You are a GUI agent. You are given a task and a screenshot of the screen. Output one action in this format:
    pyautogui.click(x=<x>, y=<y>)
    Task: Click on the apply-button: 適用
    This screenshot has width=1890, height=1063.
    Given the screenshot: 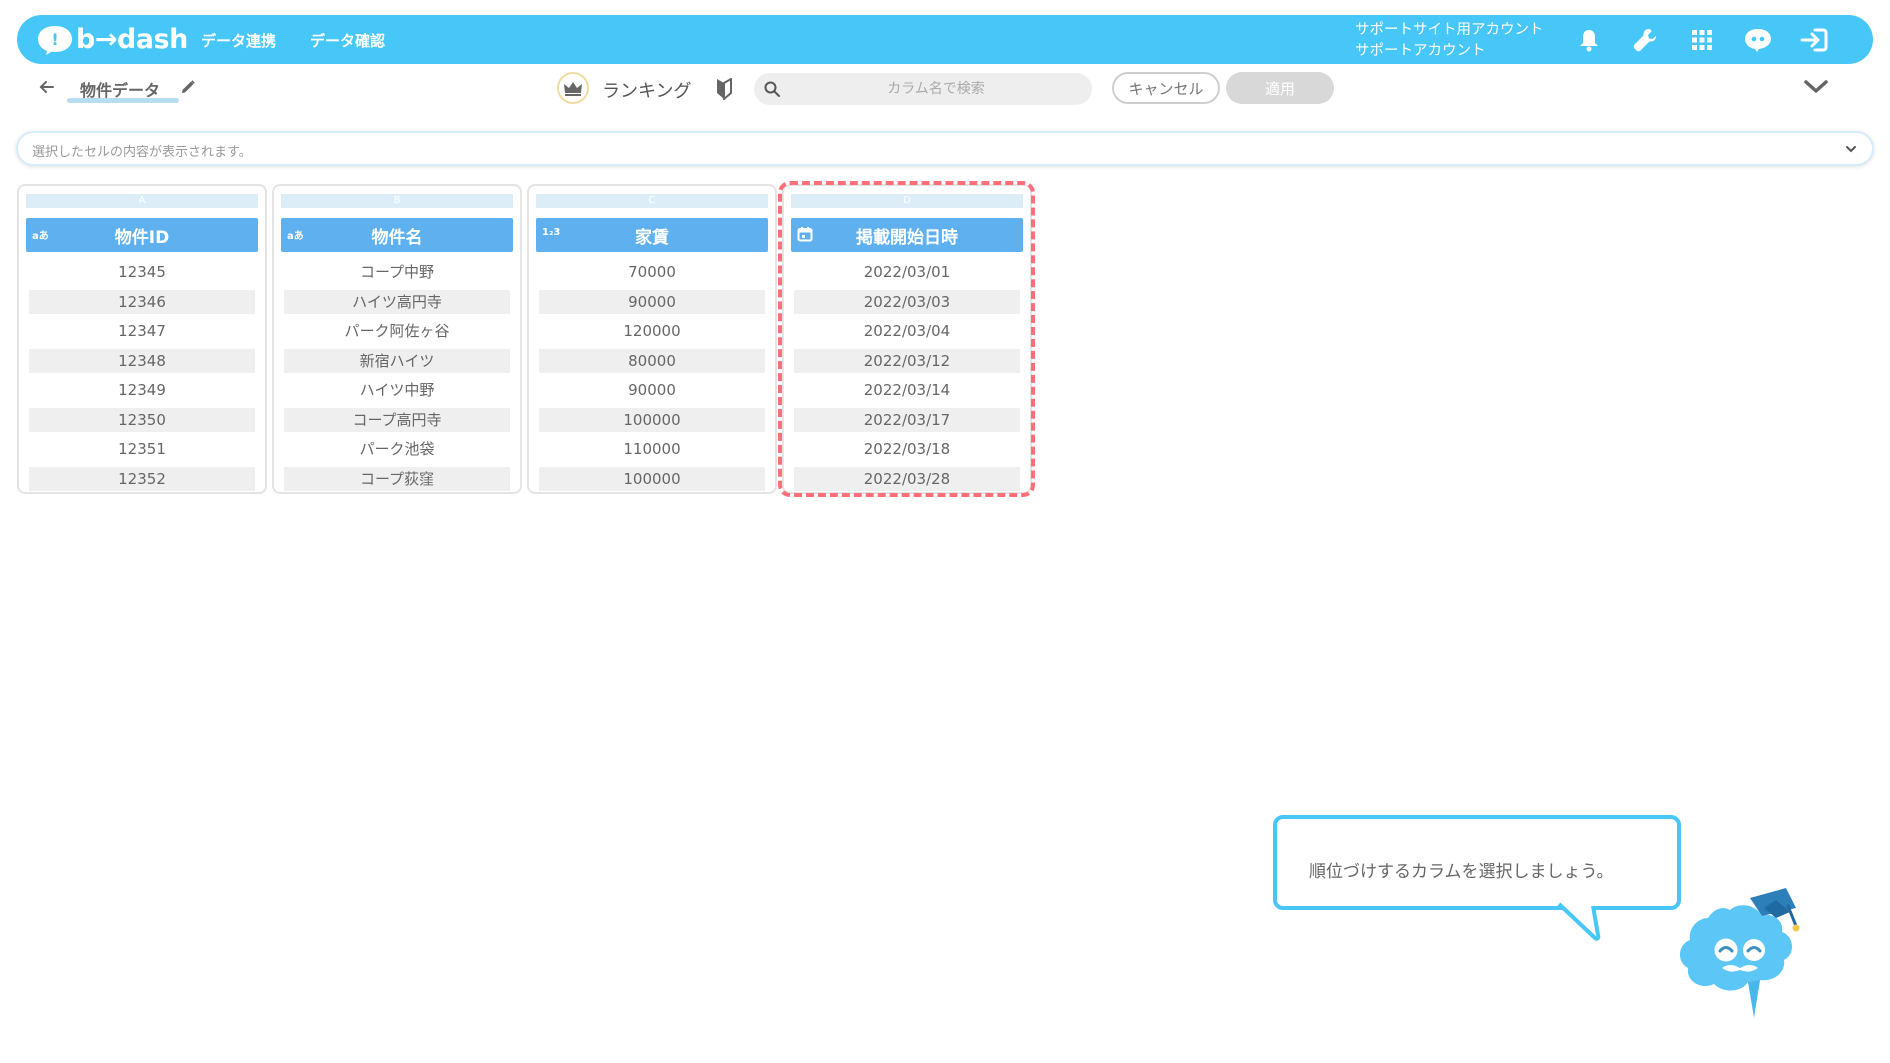 What is the action you would take?
    pyautogui.click(x=1280, y=88)
    